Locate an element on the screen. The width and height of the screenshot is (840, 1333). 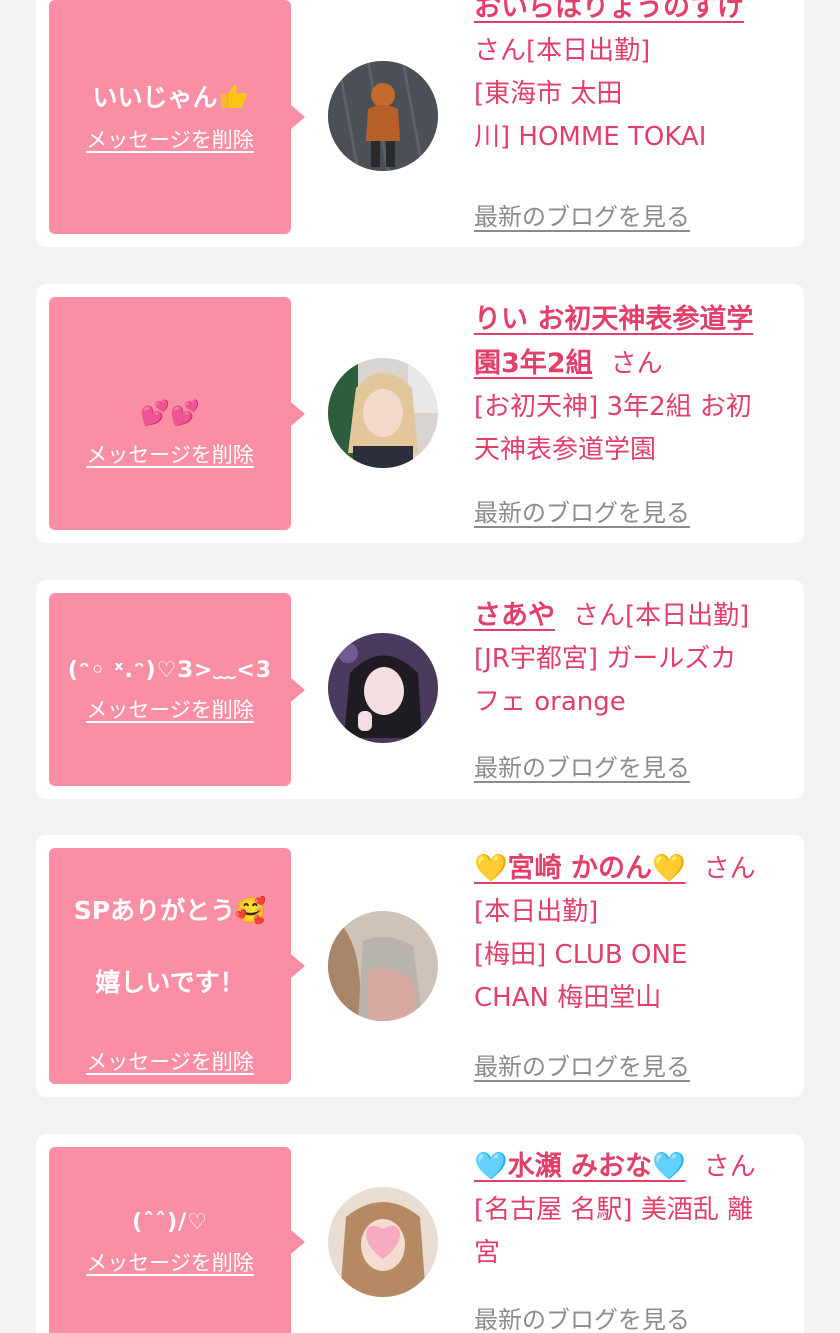
shop-text-line2: フェ orange is located at coordinates (550, 702).